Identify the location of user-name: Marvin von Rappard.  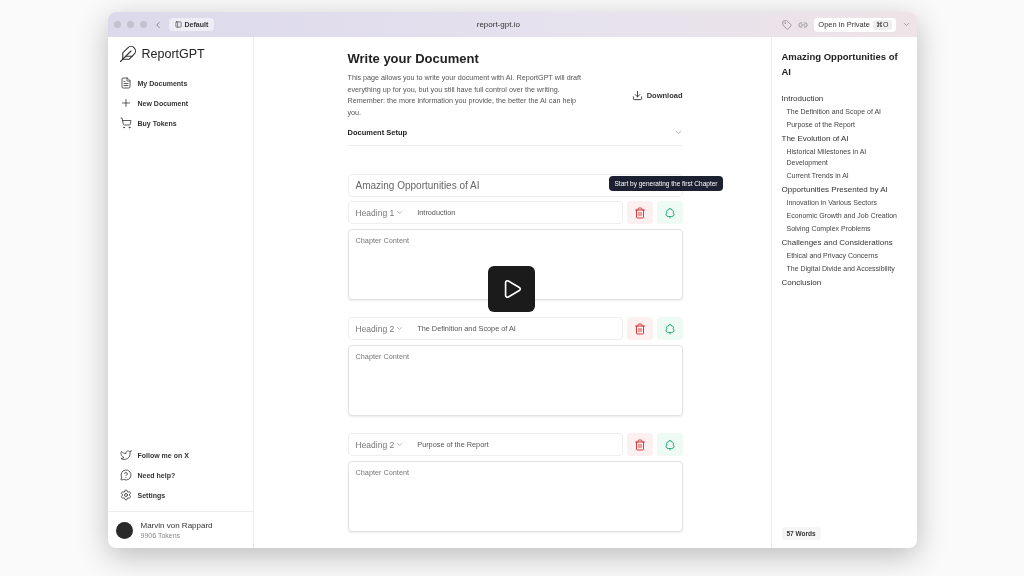
(176, 525).